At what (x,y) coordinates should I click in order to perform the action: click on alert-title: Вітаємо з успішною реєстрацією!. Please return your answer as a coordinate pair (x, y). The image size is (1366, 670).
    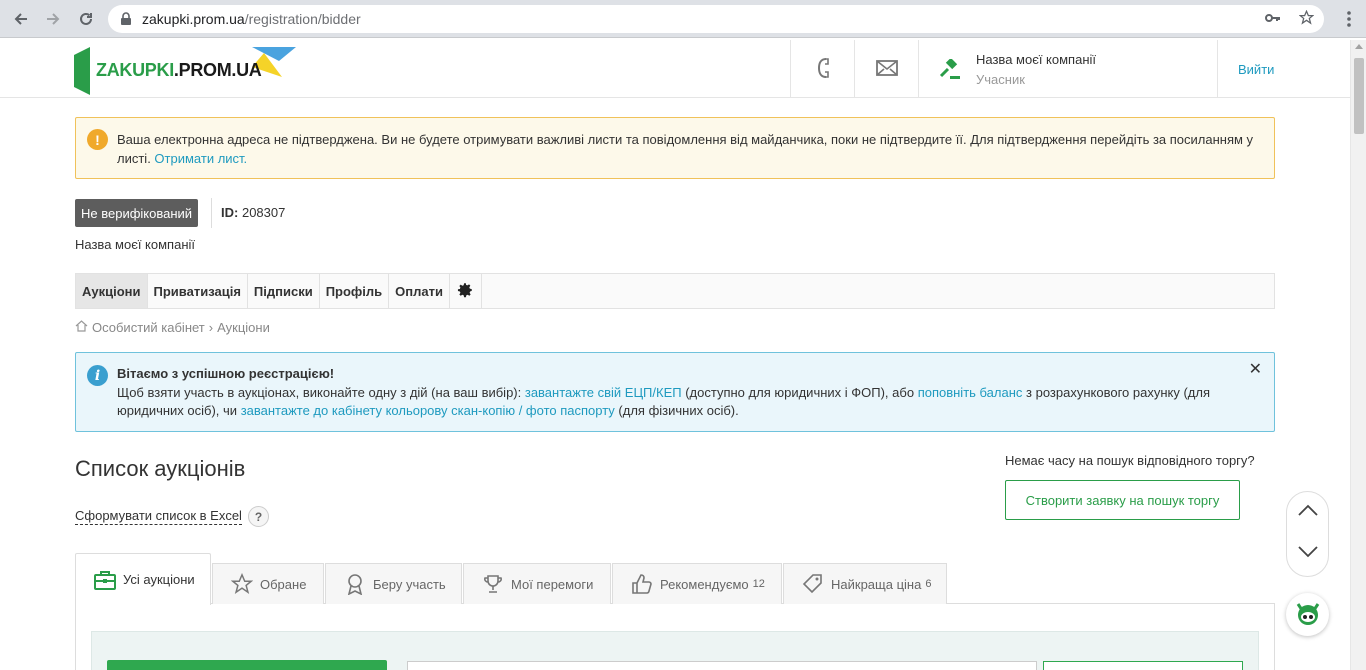
    Looking at the image, I should click on (226, 373).